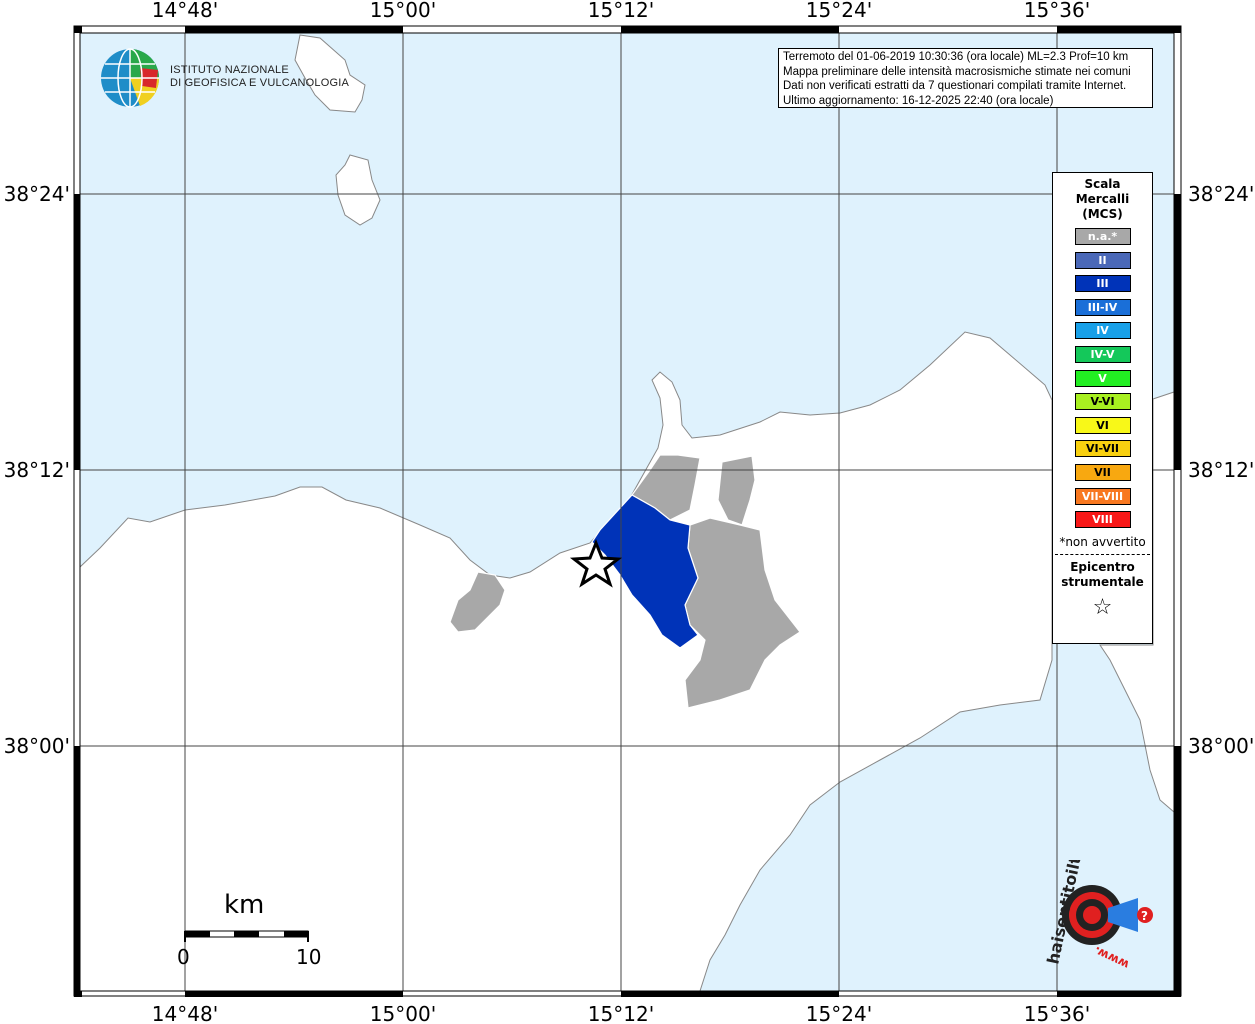 The height and width of the screenshot is (1024, 1255). What do you see at coordinates (621, 1013) in the screenshot?
I see `lon-label-bottom: 15°12'` at bounding box center [621, 1013].